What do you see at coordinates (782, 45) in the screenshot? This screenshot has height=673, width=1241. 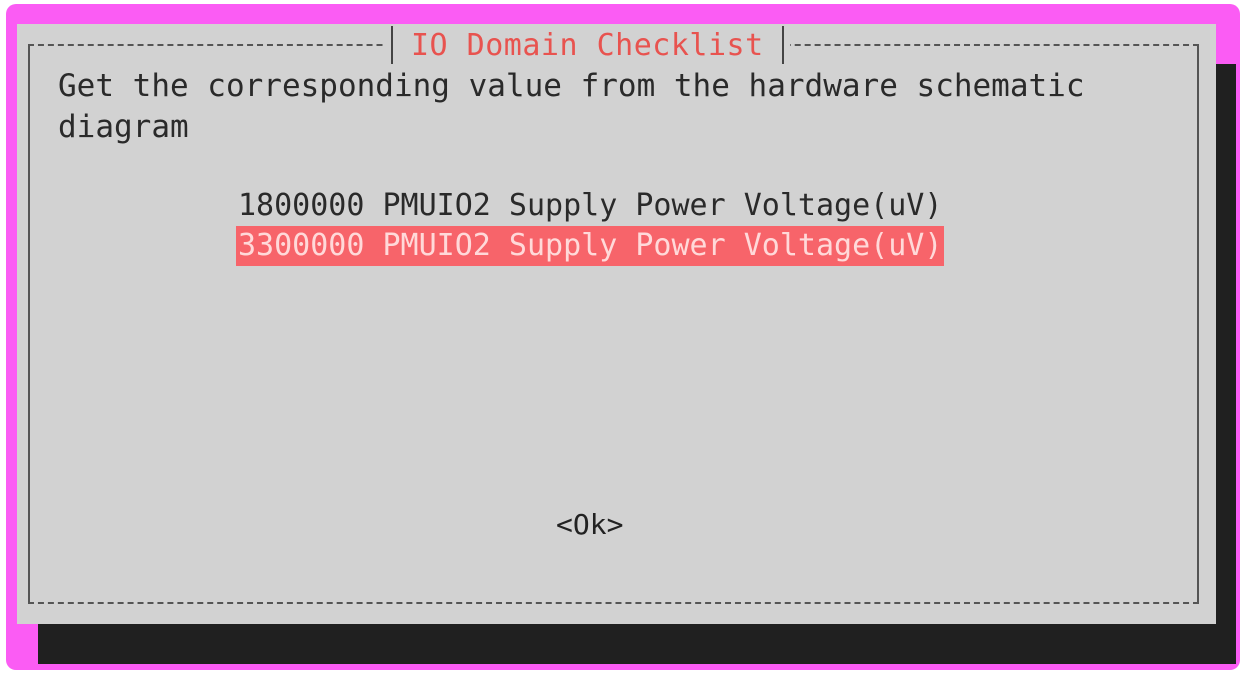 I see `title-right-tee` at bounding box center [782, 45].